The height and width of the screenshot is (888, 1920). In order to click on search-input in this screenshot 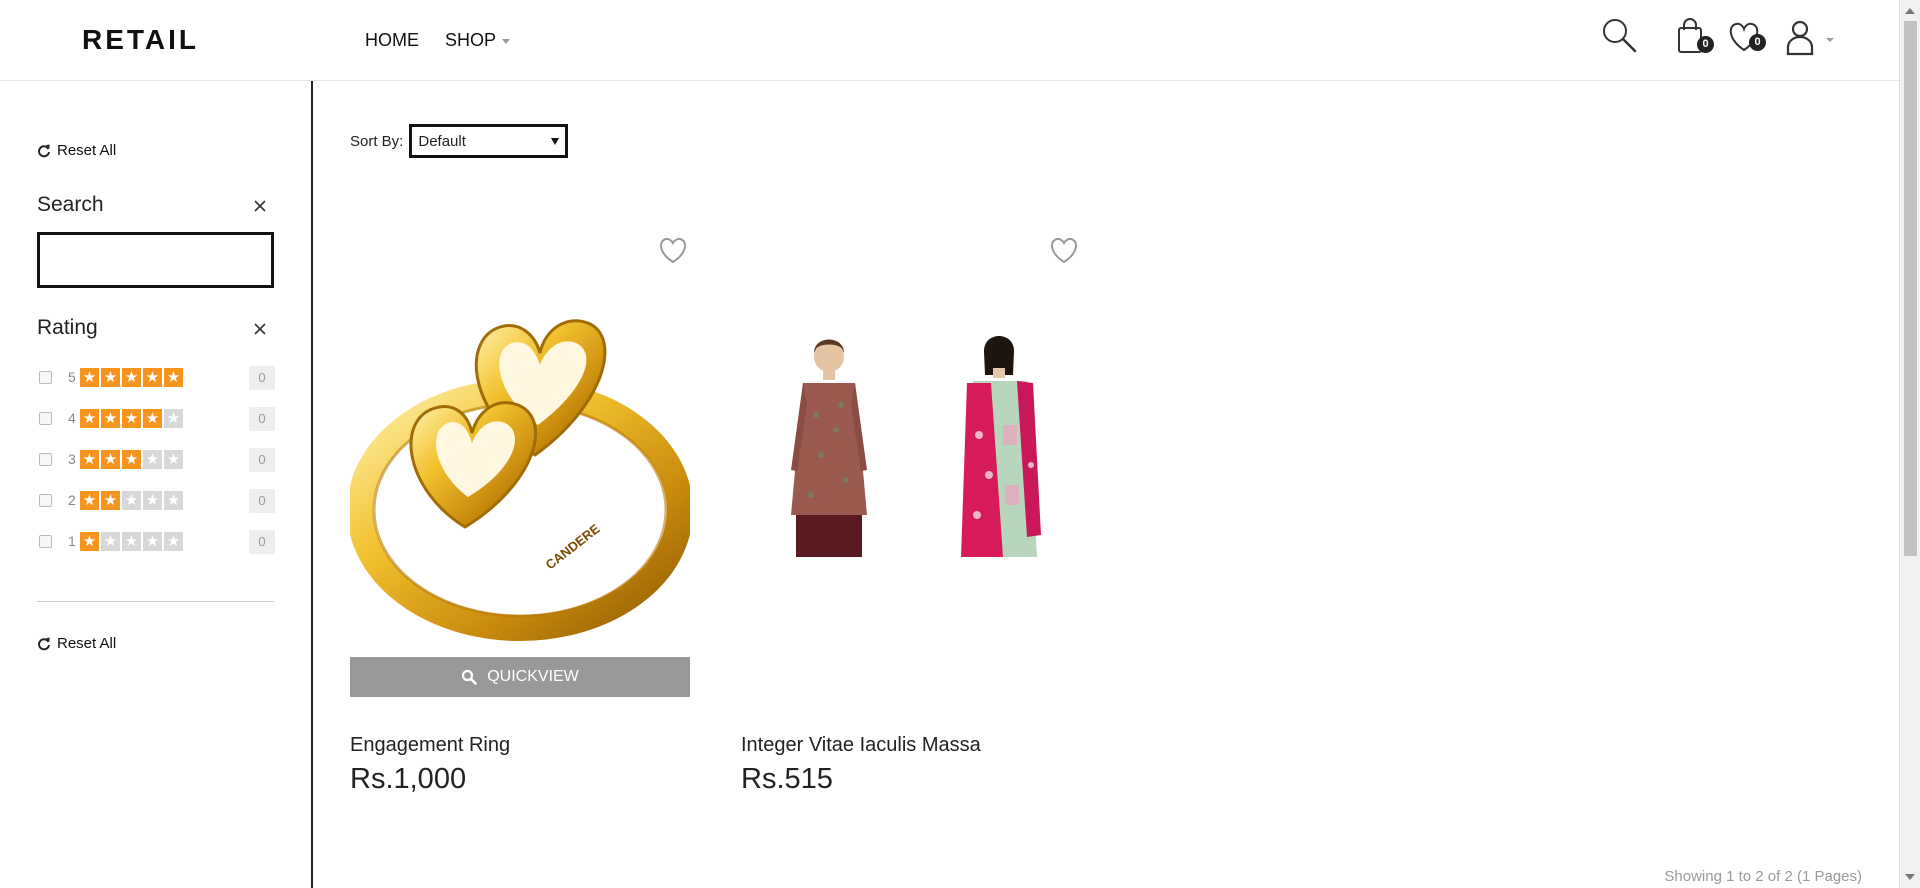, I will do `click(155, 260)`.